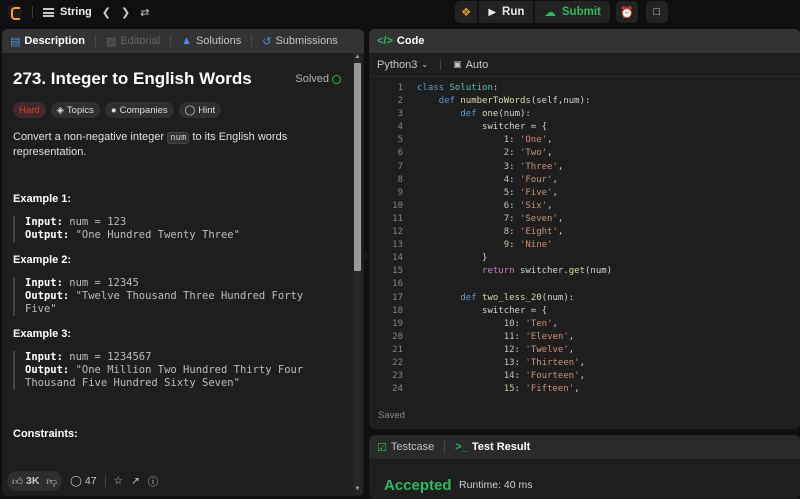 The height and width of the screenshot is (499, 800). Describe the element at coordinates (584, 193) in the screenshot. I see `code-line: 9 5: 'Five',` at that location.